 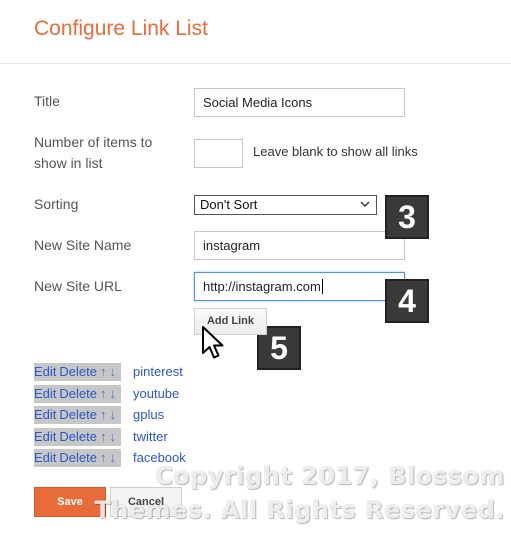 I want to click on text-caret, so click(x=322, y=286).